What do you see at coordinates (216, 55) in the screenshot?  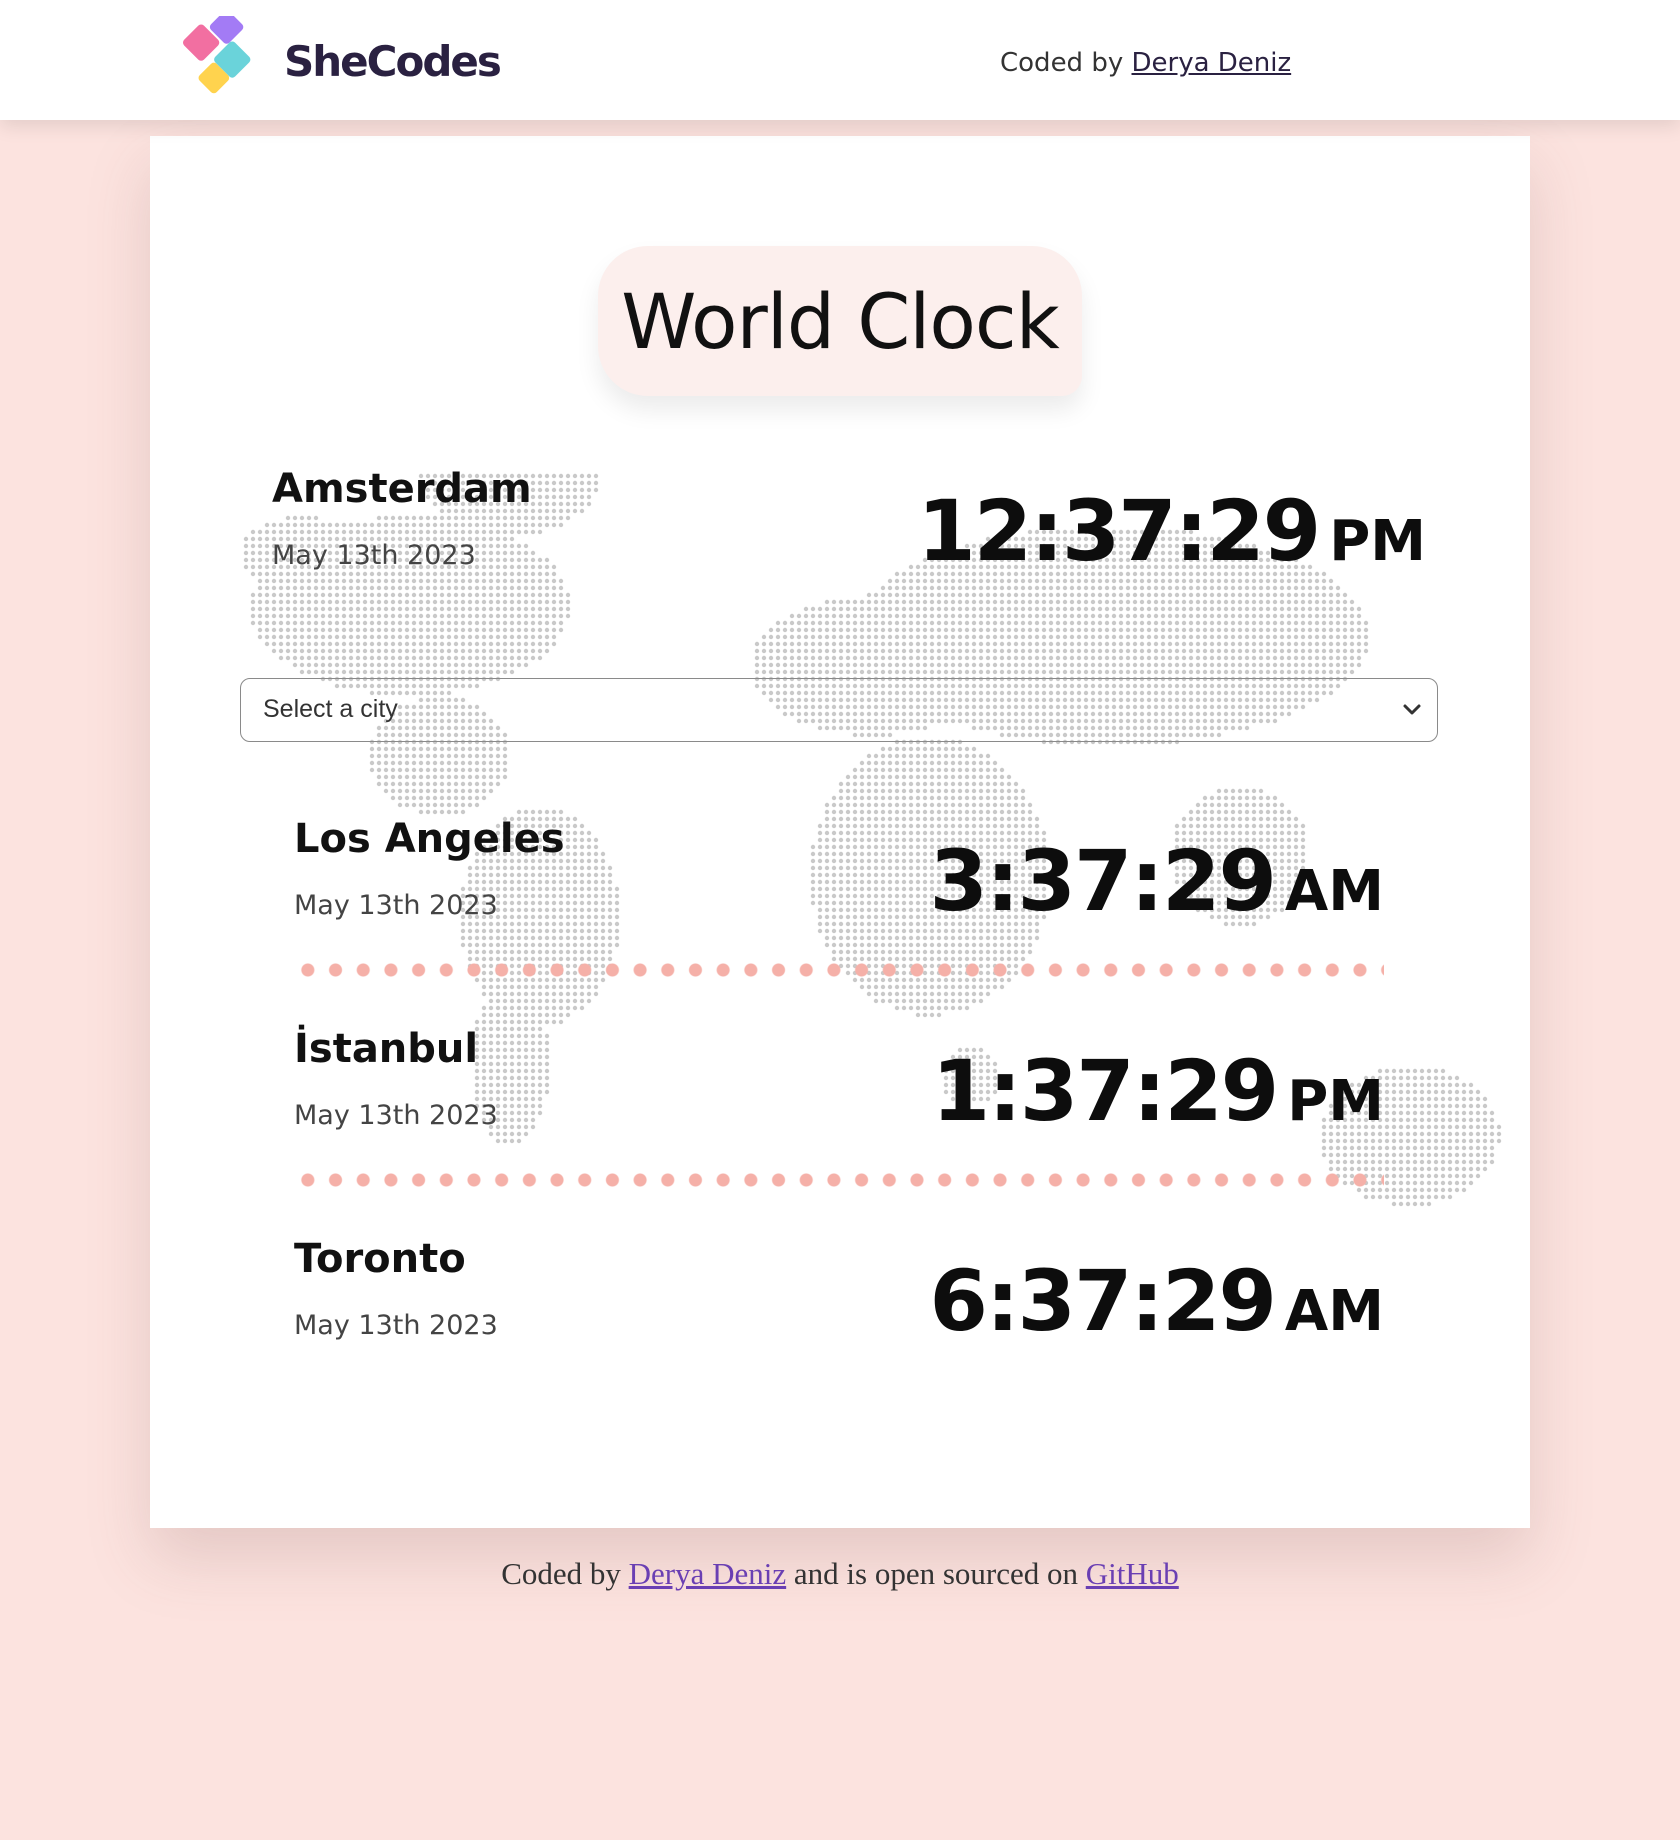 I see `shecodes-logo-icon` at bounding box center [216, 55].